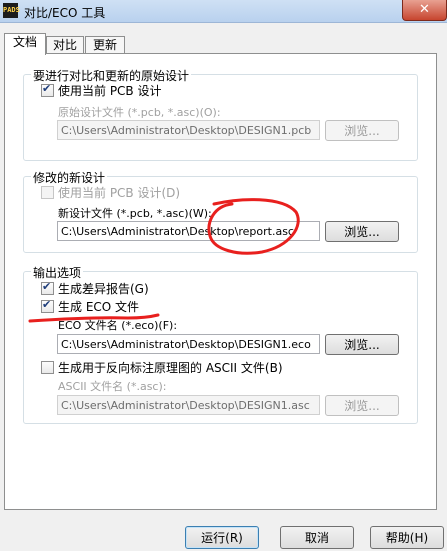 The image size is (447, 551). Describe the element at coordinates (407, 537) in the screenshot. I see `help-button: 帮助(H)` at that location.